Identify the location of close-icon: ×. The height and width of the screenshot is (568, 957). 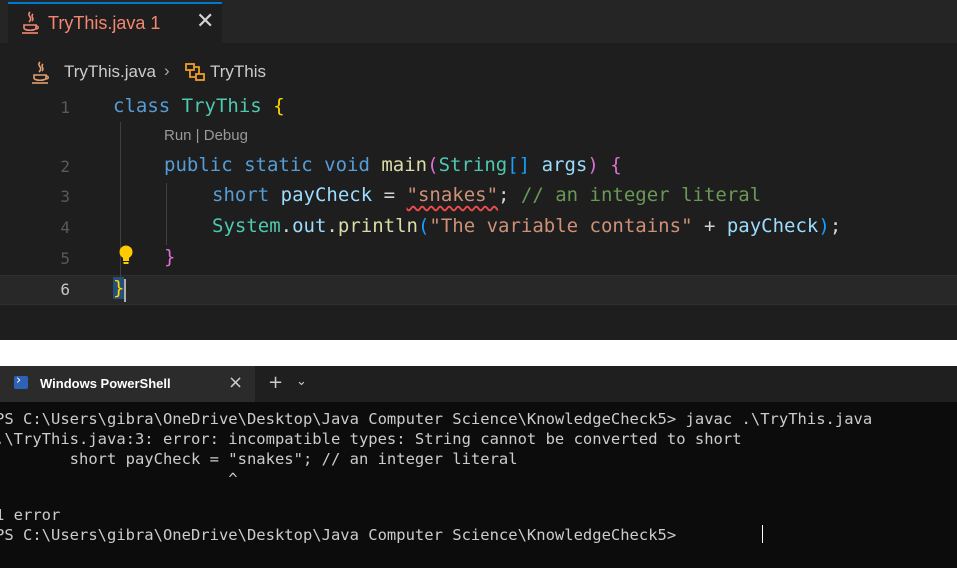
(235, 382).